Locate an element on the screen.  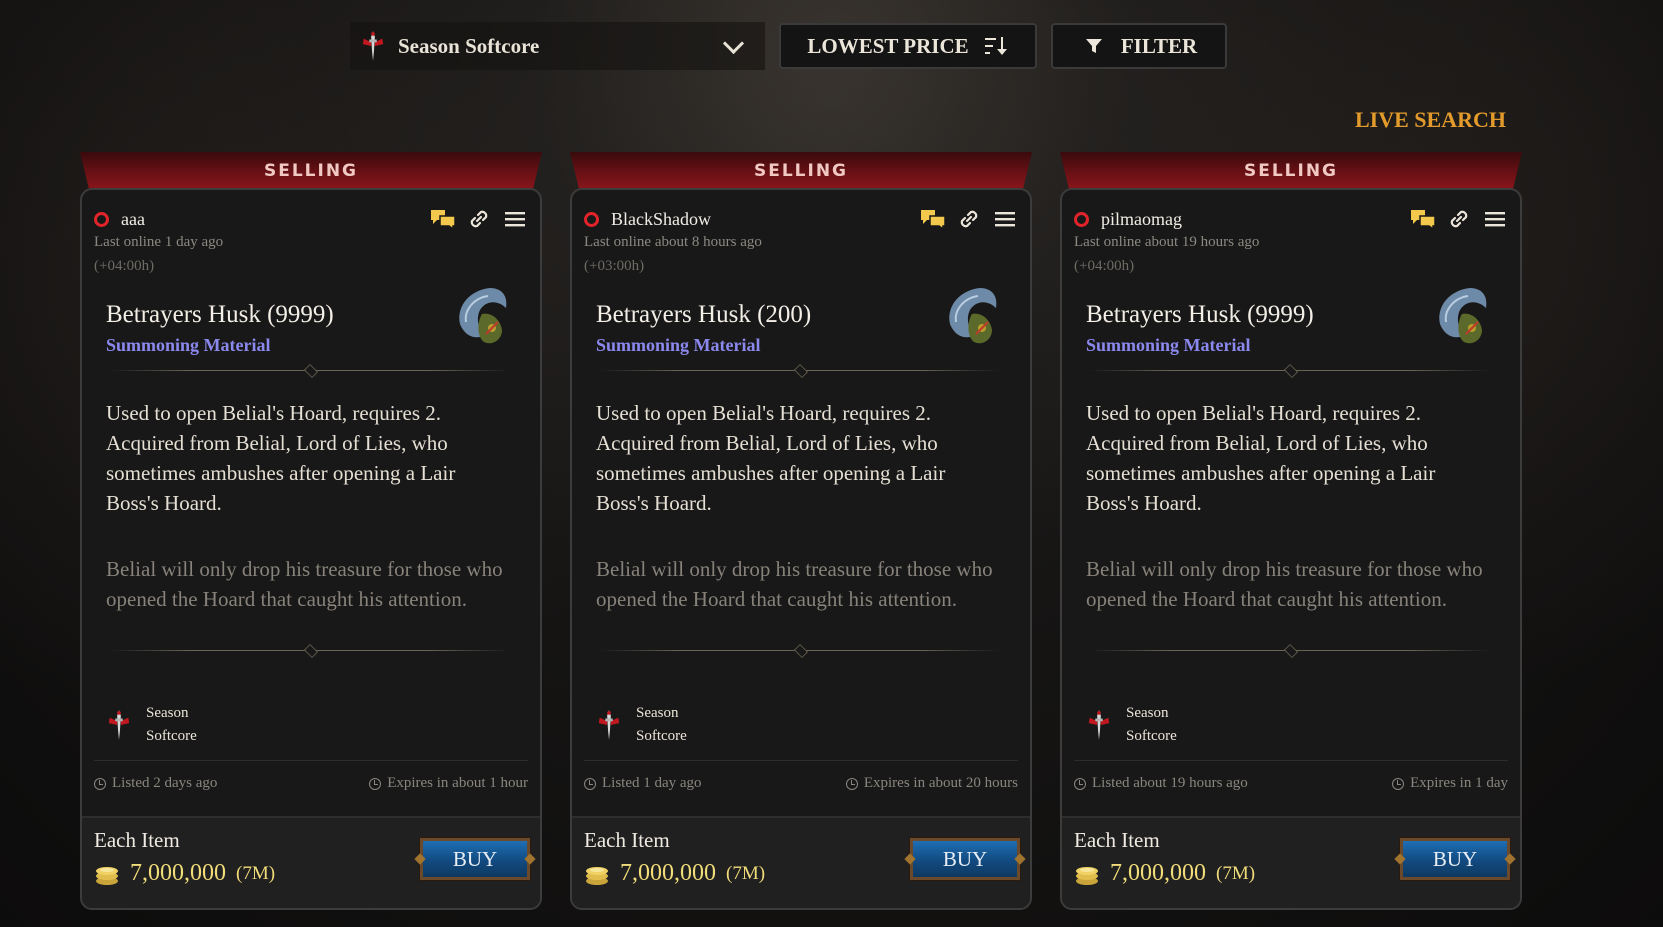
listed-time: Listed 1 day ago is located at coordinates (643, 783).